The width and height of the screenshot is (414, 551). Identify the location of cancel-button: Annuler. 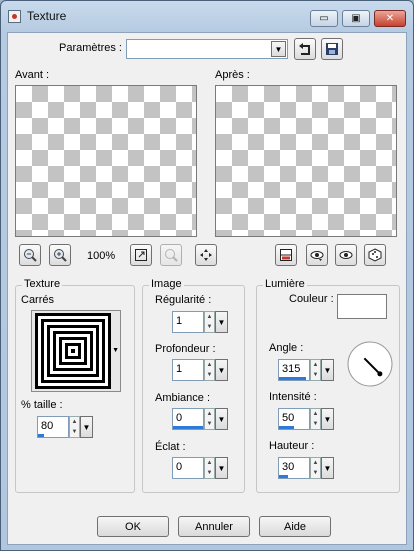
(214, 526).